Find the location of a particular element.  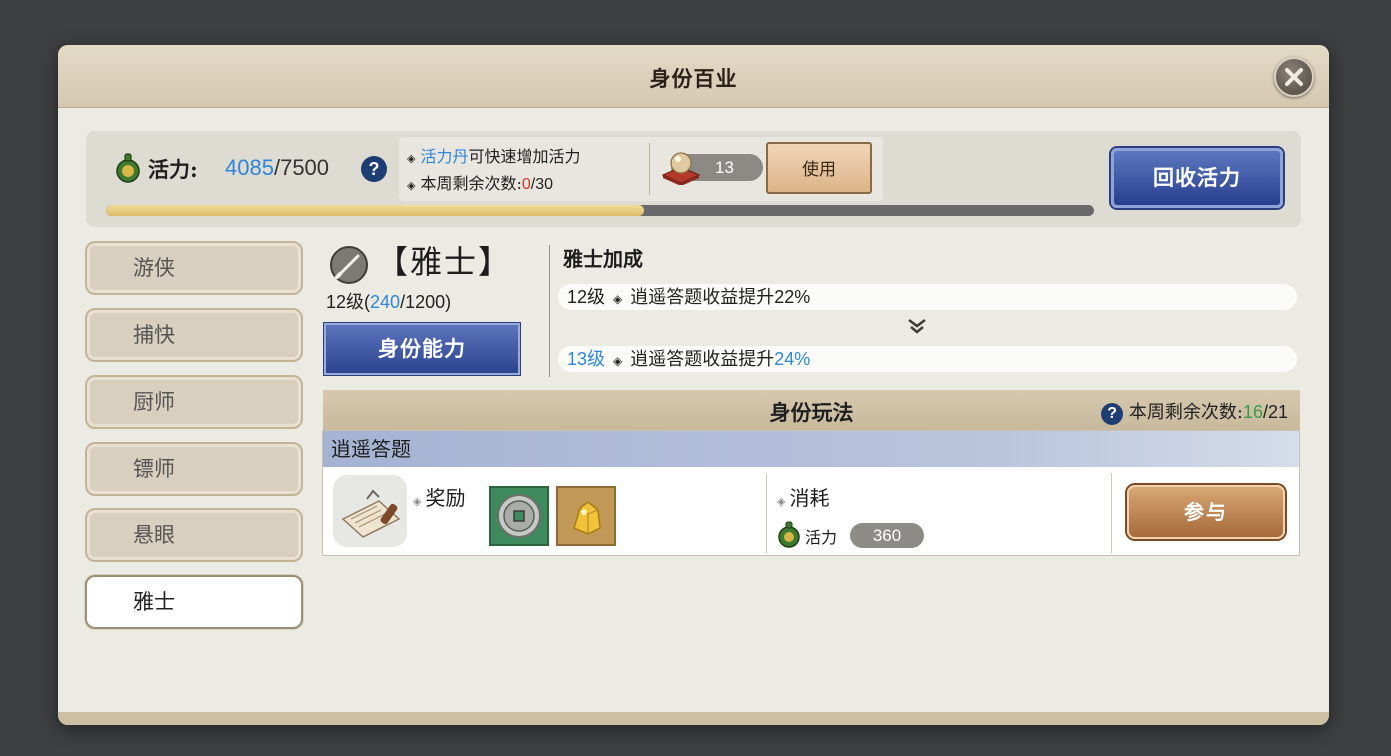

tab-youxia: 游侠 is located at coordinates (194, 268).